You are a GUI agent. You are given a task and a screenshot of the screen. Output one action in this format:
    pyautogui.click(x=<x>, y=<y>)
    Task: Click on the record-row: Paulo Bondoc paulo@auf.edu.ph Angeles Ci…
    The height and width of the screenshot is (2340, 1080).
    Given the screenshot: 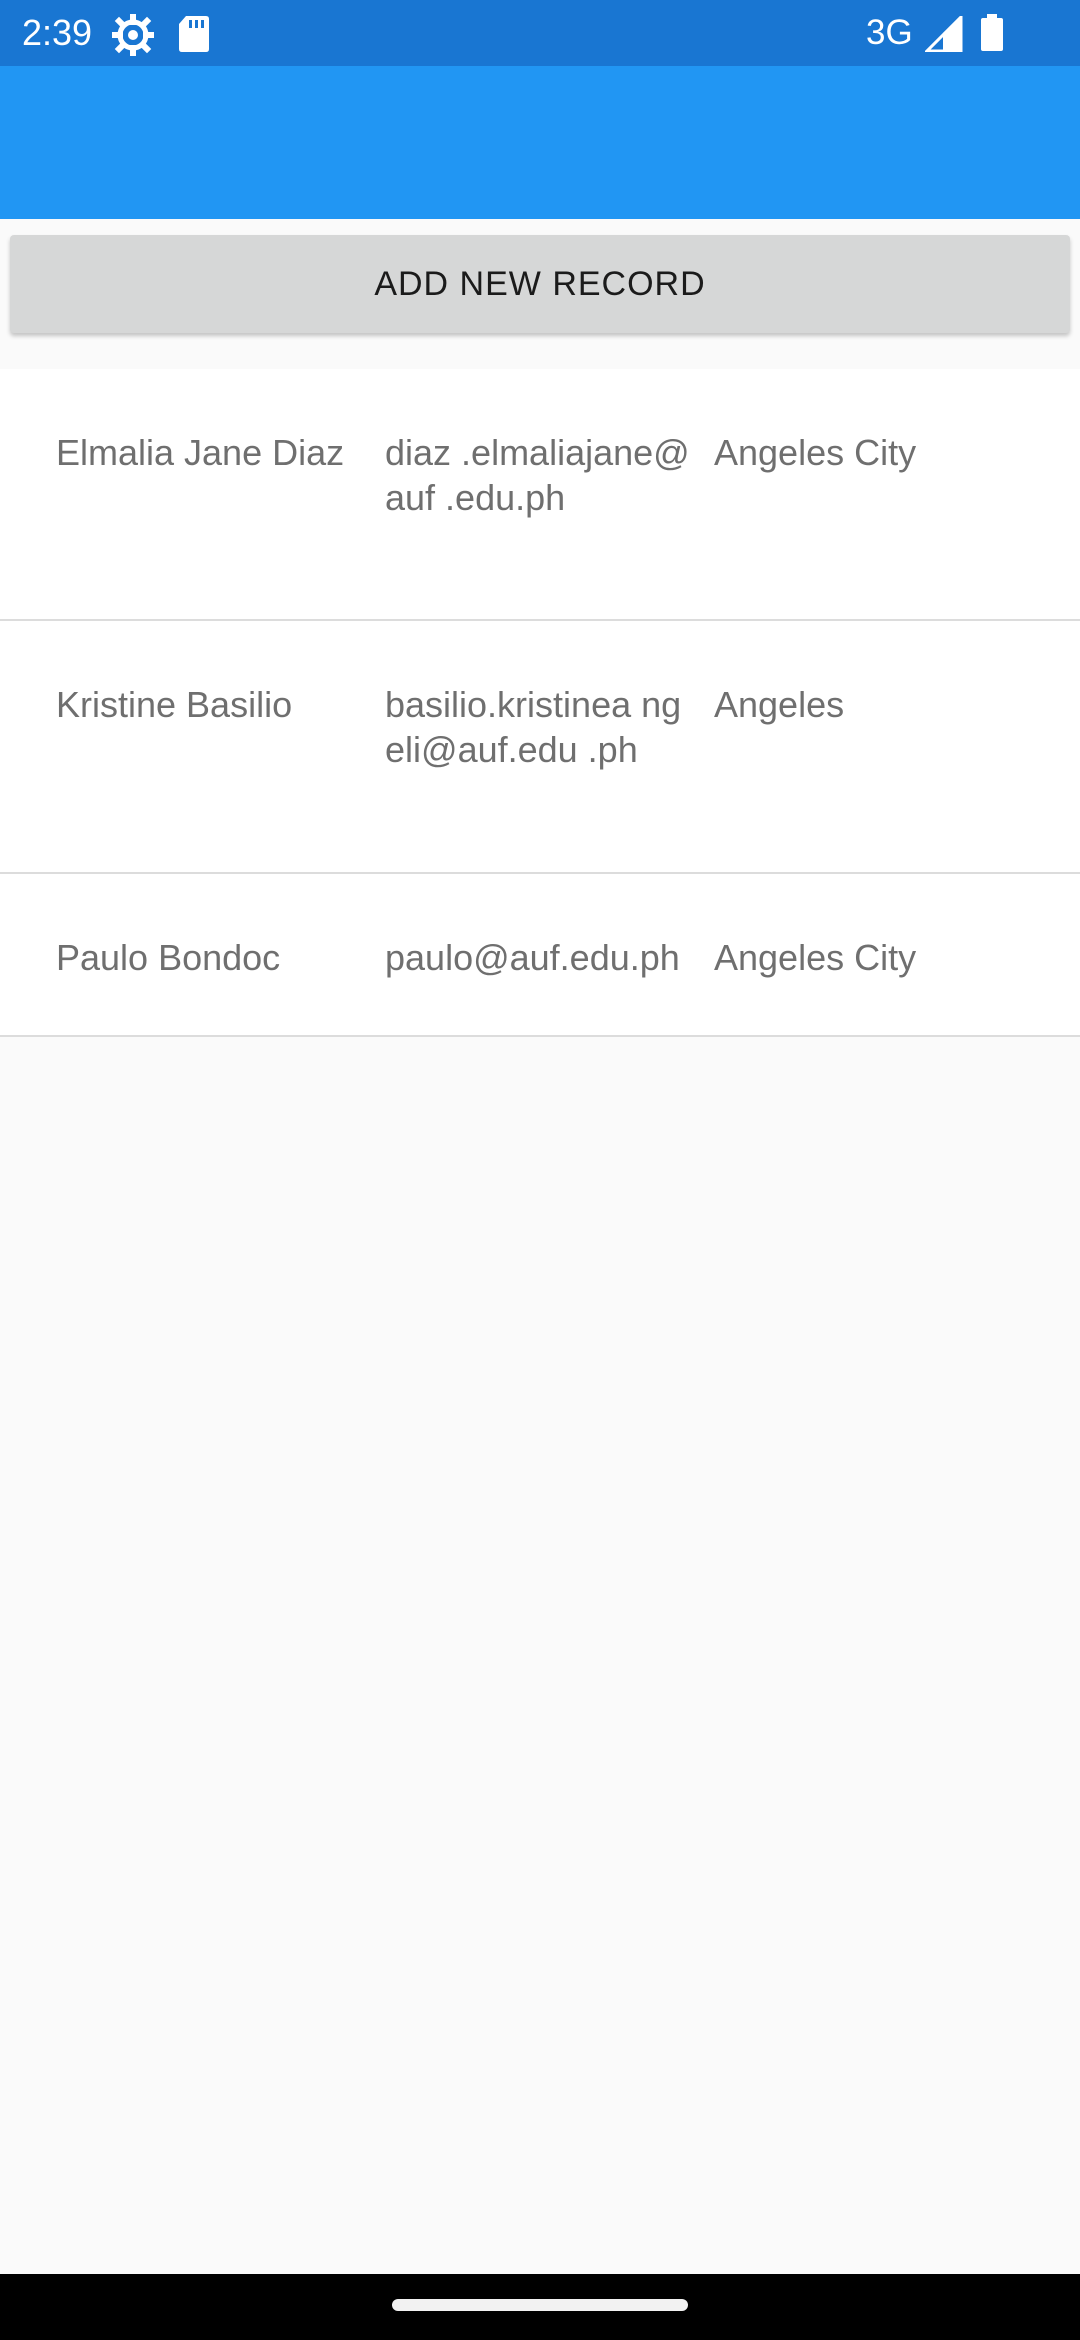 What is the action you would take?
    pyautogui.click(x=540, y=955)
    